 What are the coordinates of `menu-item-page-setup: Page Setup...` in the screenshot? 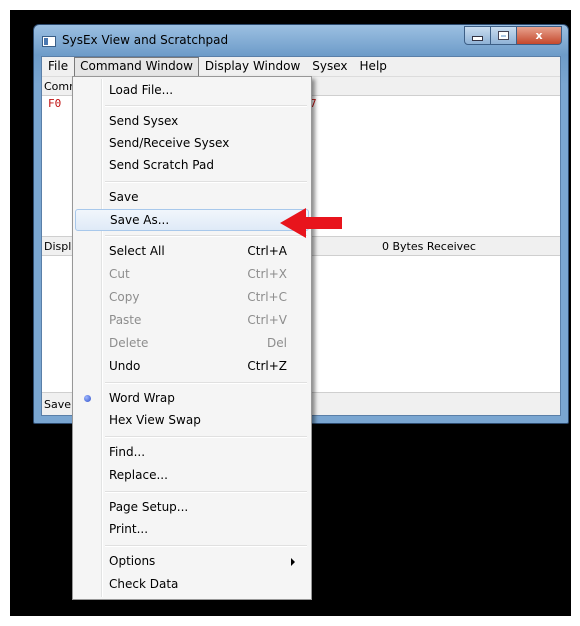 It's located at (192, 508).